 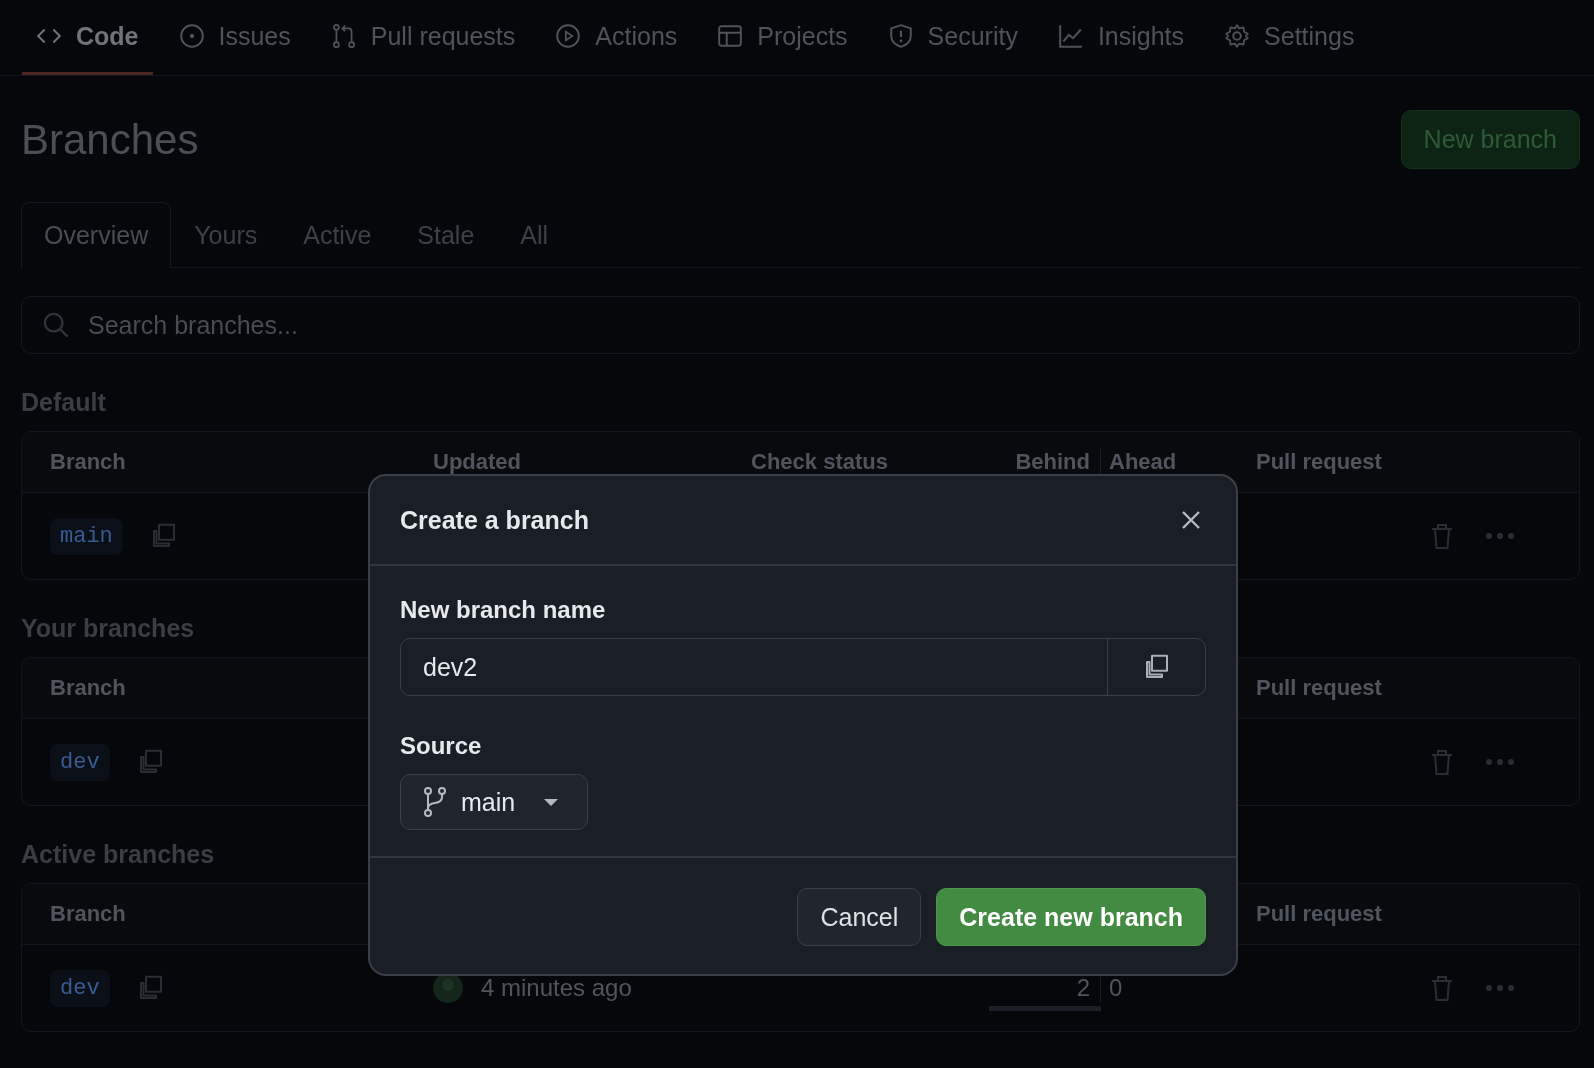 I want to click on shield-icon, so click(x=900, y=36).